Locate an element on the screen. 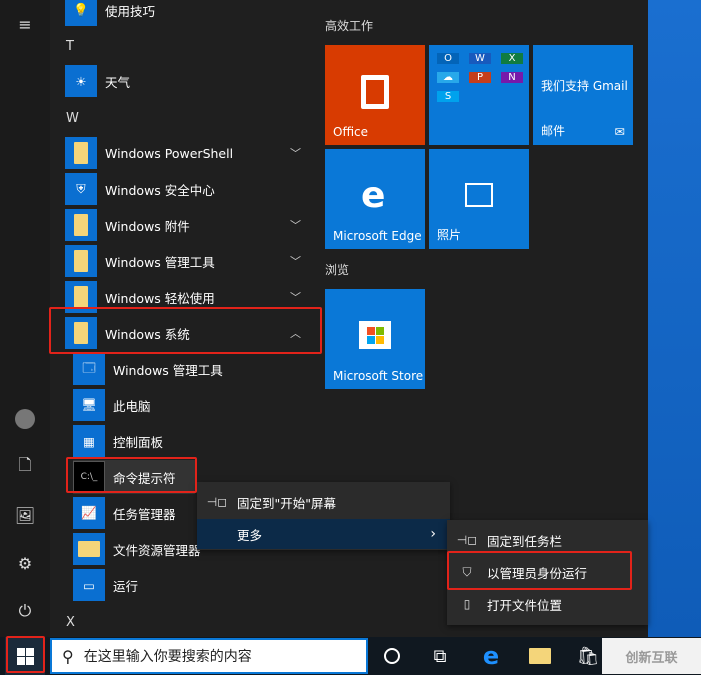  admin-shield-icon: ⛉ is located at coordinates (467, 571).